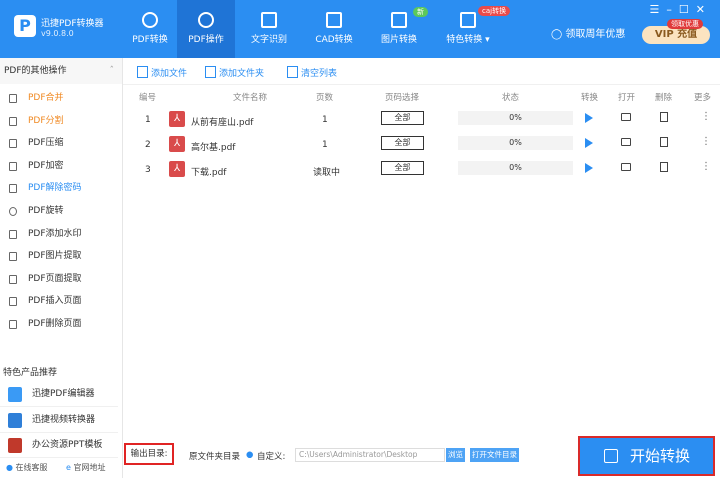  What do you see at coordinates (494, 455) in the screenshot?
I see `open-folder-button: 打开文件目录` at bounding box center [494, 455].